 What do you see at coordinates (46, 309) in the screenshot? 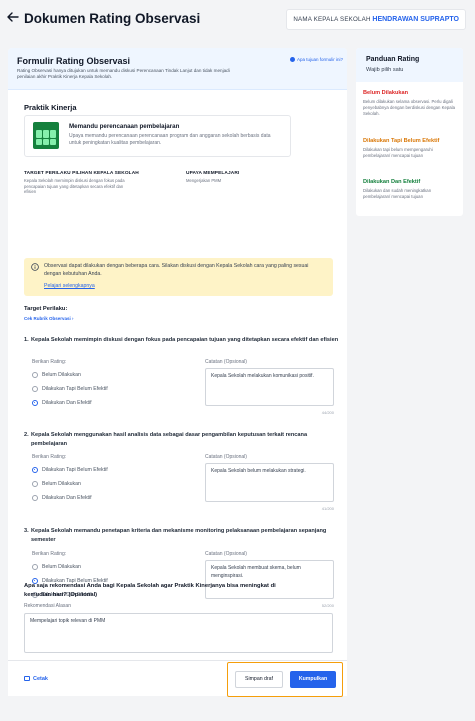
I see `target-behavior-title: Target Perilaku:` at bounding box center [46, 309].